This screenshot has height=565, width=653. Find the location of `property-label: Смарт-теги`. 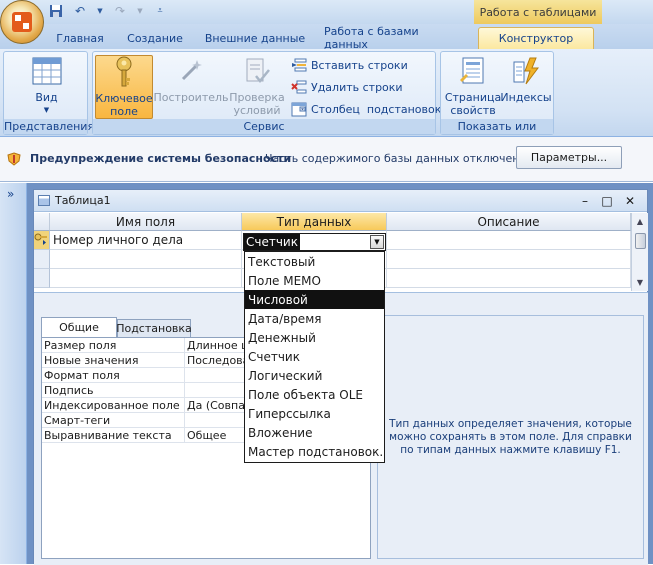

property-label: Смарт-теги is located at coordinates (77, 420).